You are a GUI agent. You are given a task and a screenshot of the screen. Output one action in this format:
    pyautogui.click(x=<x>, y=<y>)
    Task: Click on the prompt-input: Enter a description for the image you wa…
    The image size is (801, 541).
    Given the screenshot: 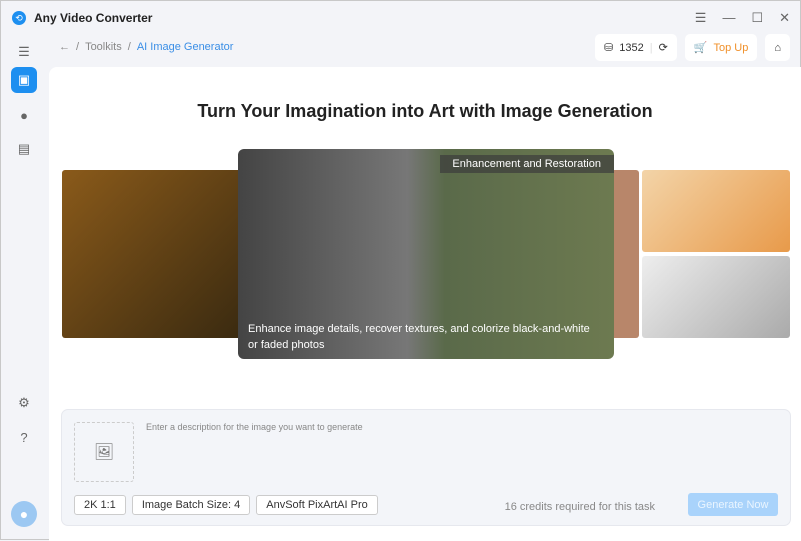 What is the action you would take?
    pyautogui.click(x=254, y=427)
    